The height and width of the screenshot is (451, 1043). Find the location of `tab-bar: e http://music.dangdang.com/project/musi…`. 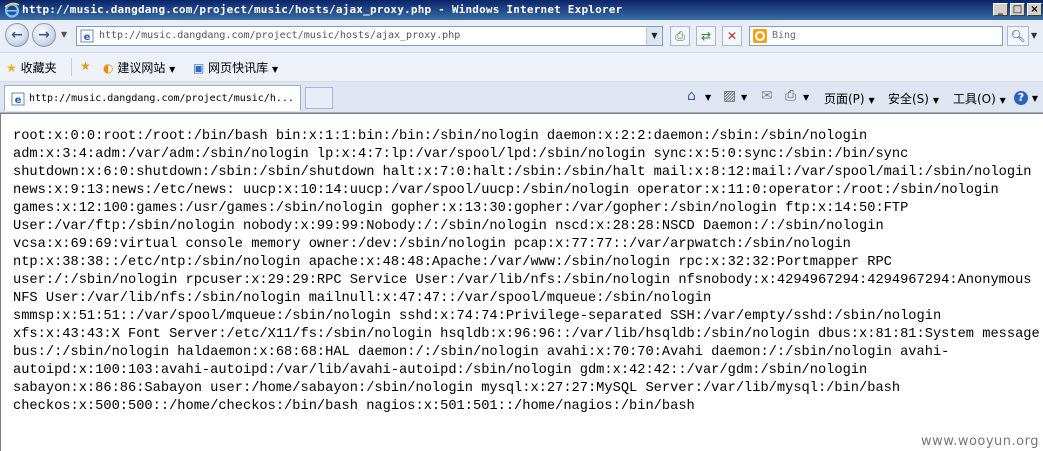

tab-bar: e http://music.dangdang.com/project/musi… is located at coordinates (521, 97).